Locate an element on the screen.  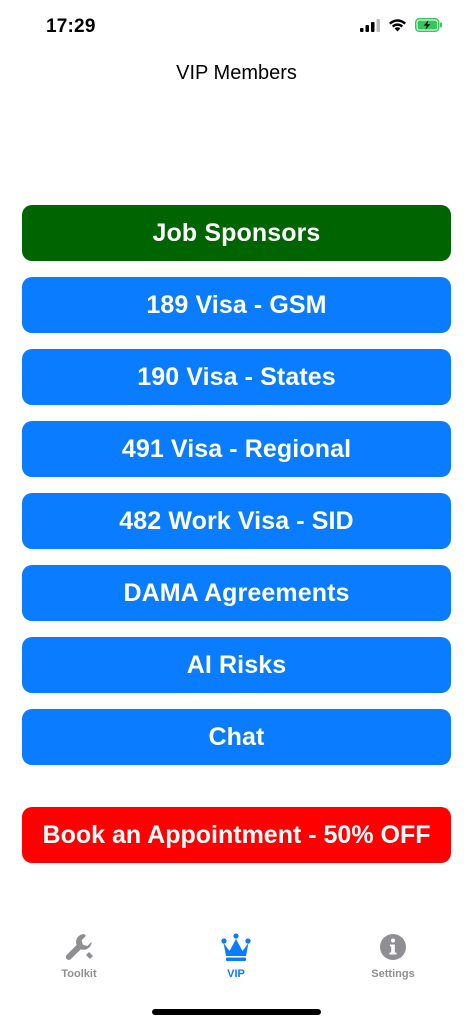
ai-risks-button: AI Risks is located at coordinates (236, 665).